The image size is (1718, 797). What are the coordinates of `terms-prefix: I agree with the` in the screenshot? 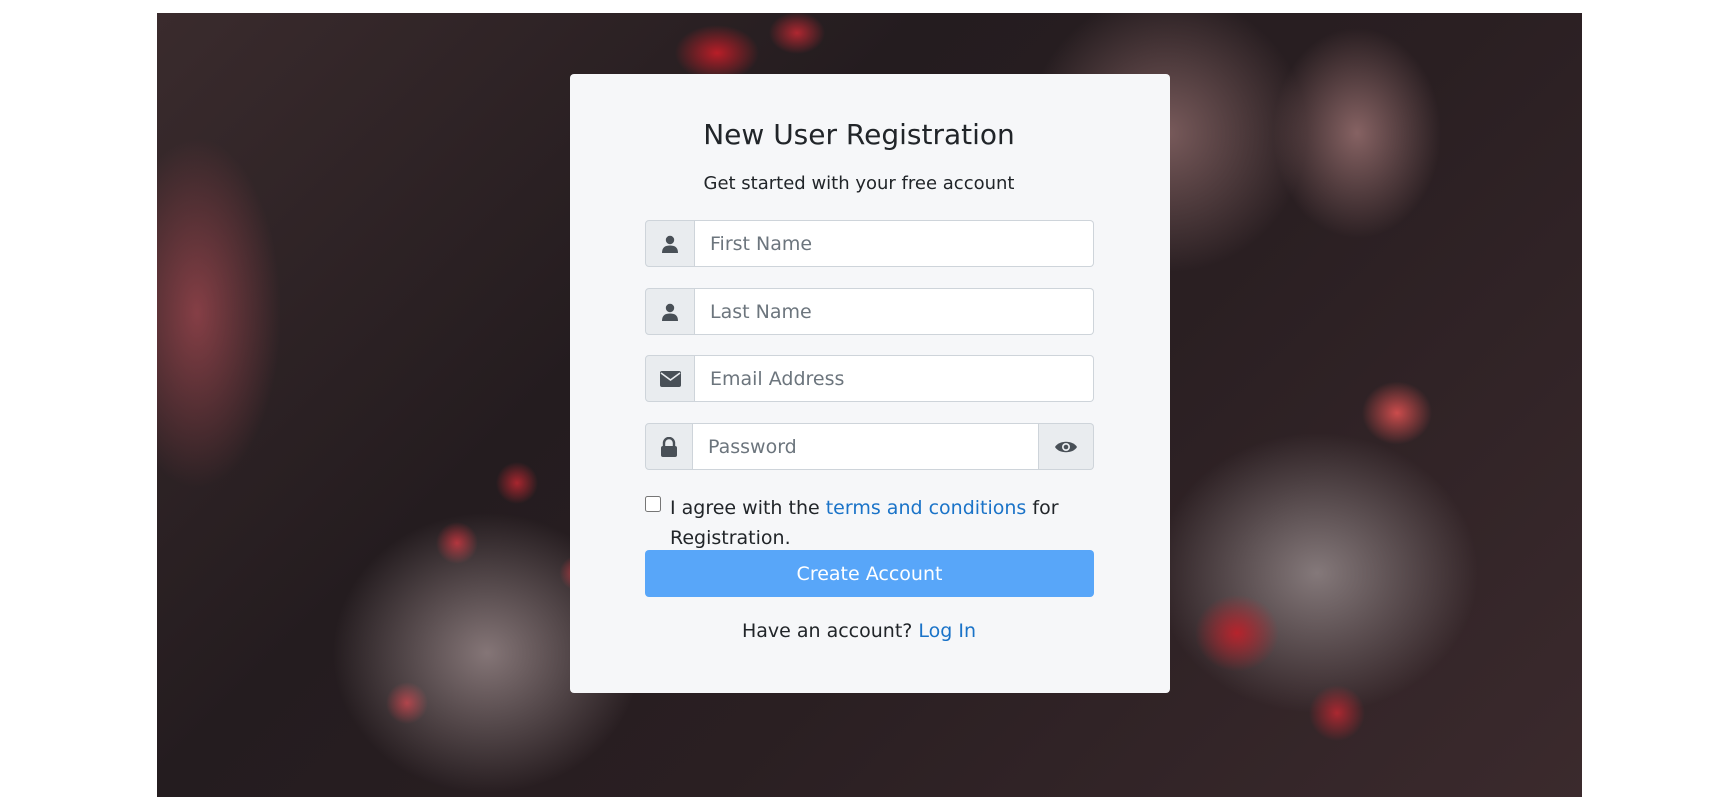 It's located at (748, 508).